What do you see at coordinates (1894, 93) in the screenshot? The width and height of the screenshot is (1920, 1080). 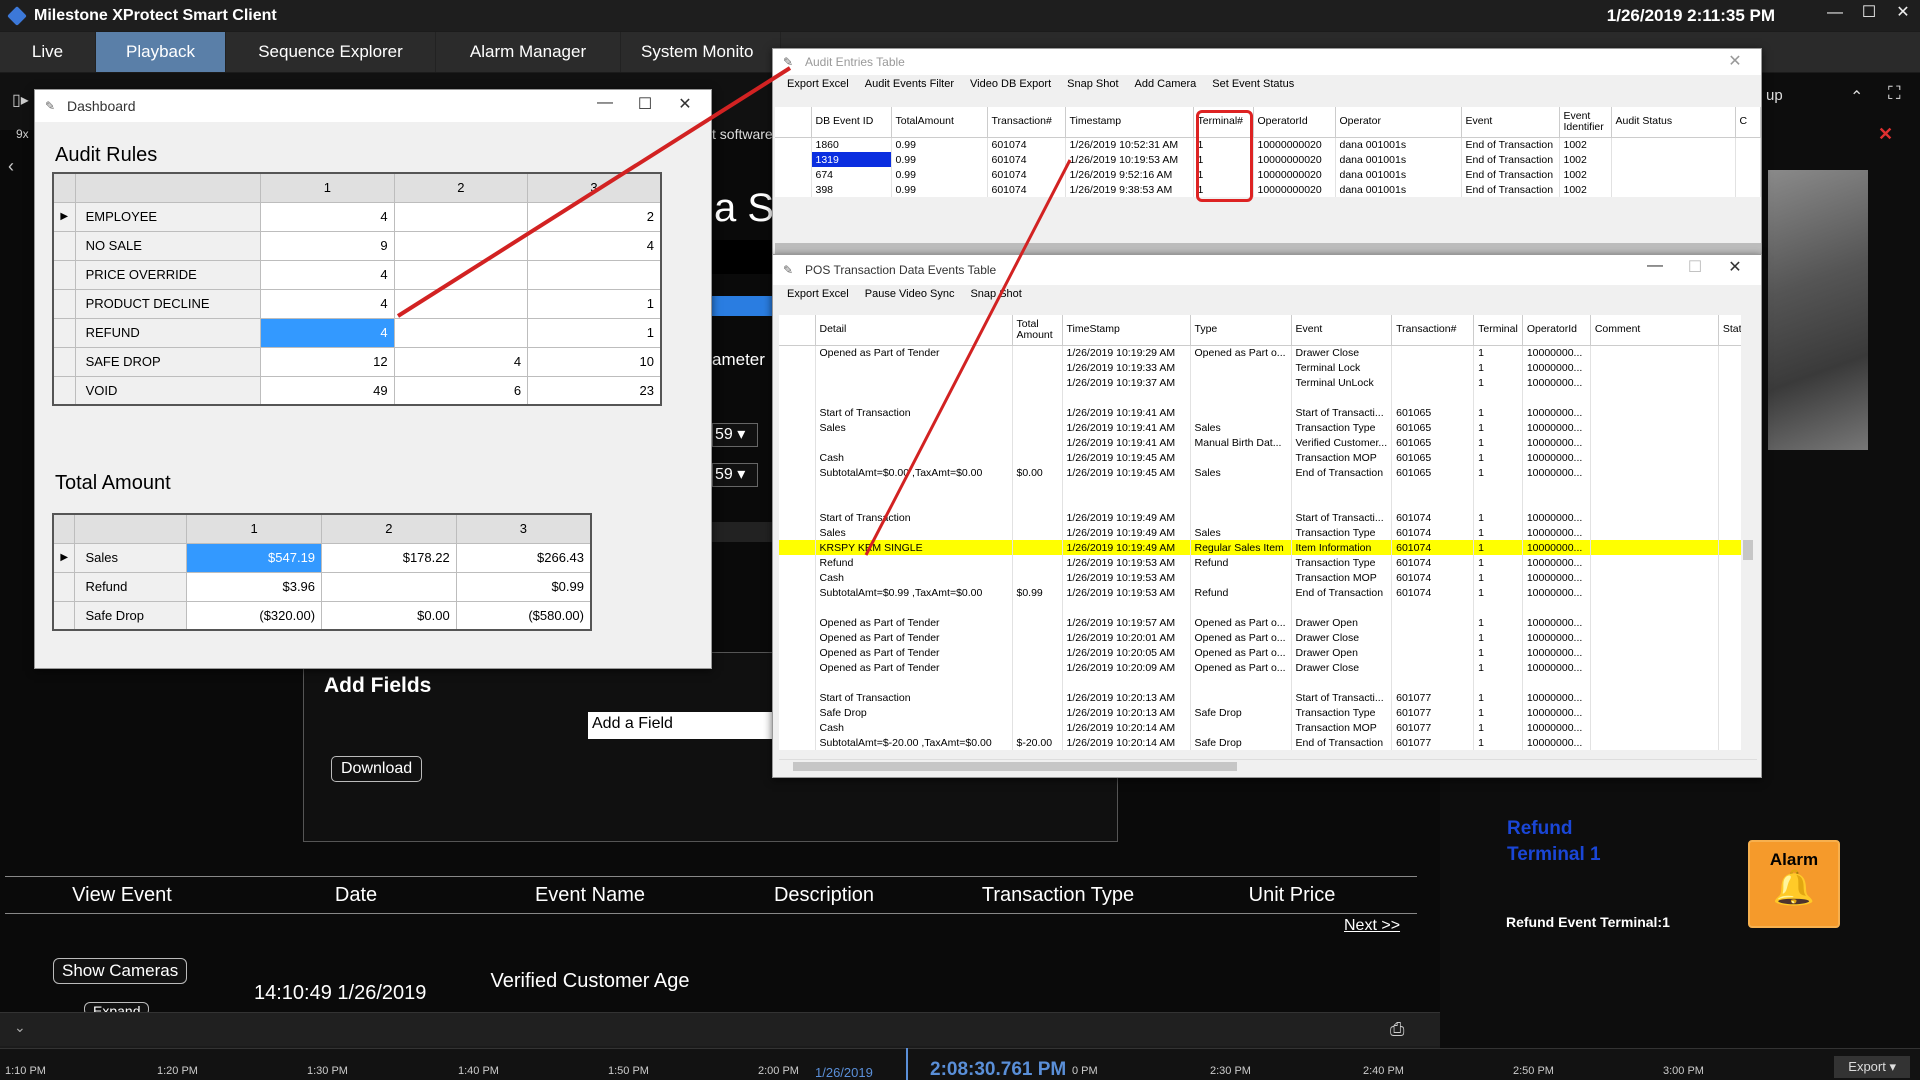 I see `fullscreen-icon: ⛶` at bounding box center [1894, 93].